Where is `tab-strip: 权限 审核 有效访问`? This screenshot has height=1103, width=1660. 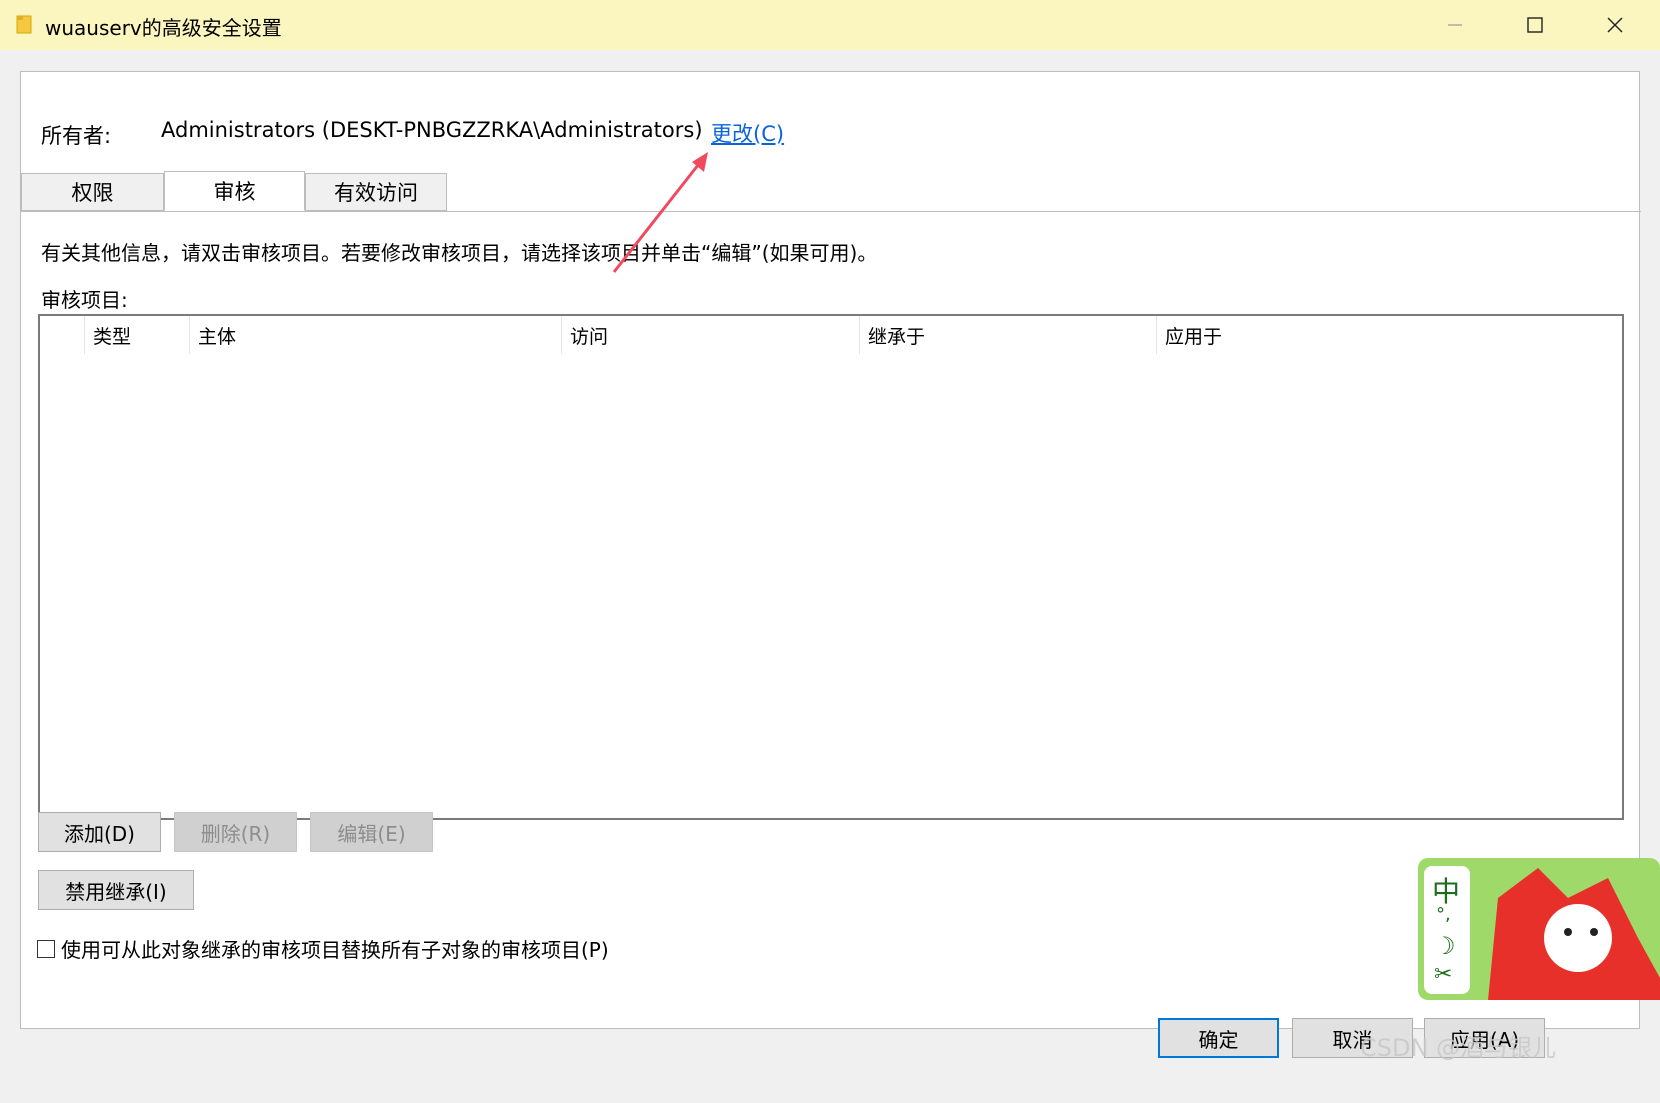
tab-strip: 权限 审核 有效访问 is located at coordinates (831, 191).